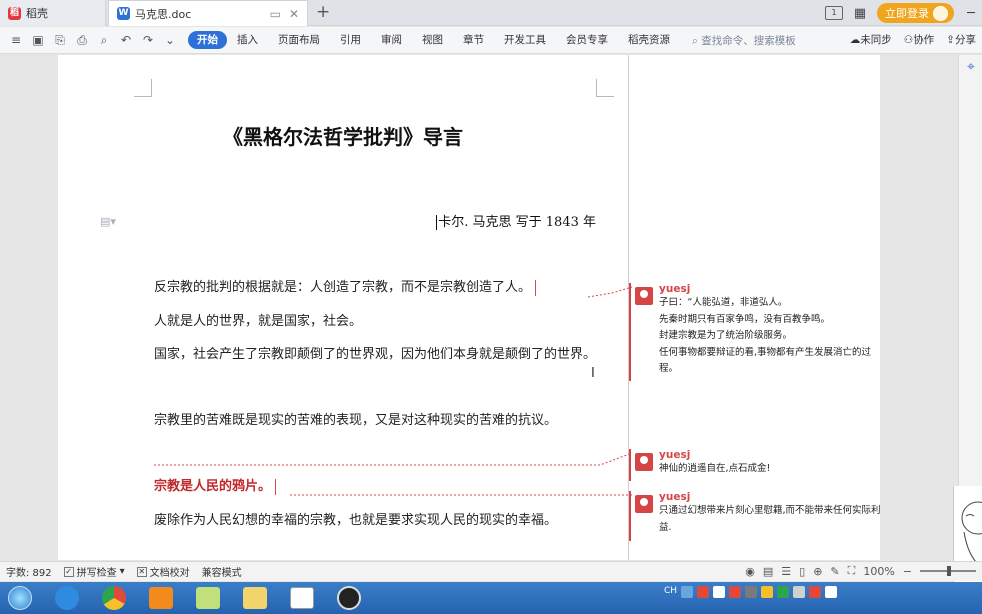 Image resolution: width=982 pixels, height=614 pixels. I want to click on redo-icon: ↷, so click(148, 40).